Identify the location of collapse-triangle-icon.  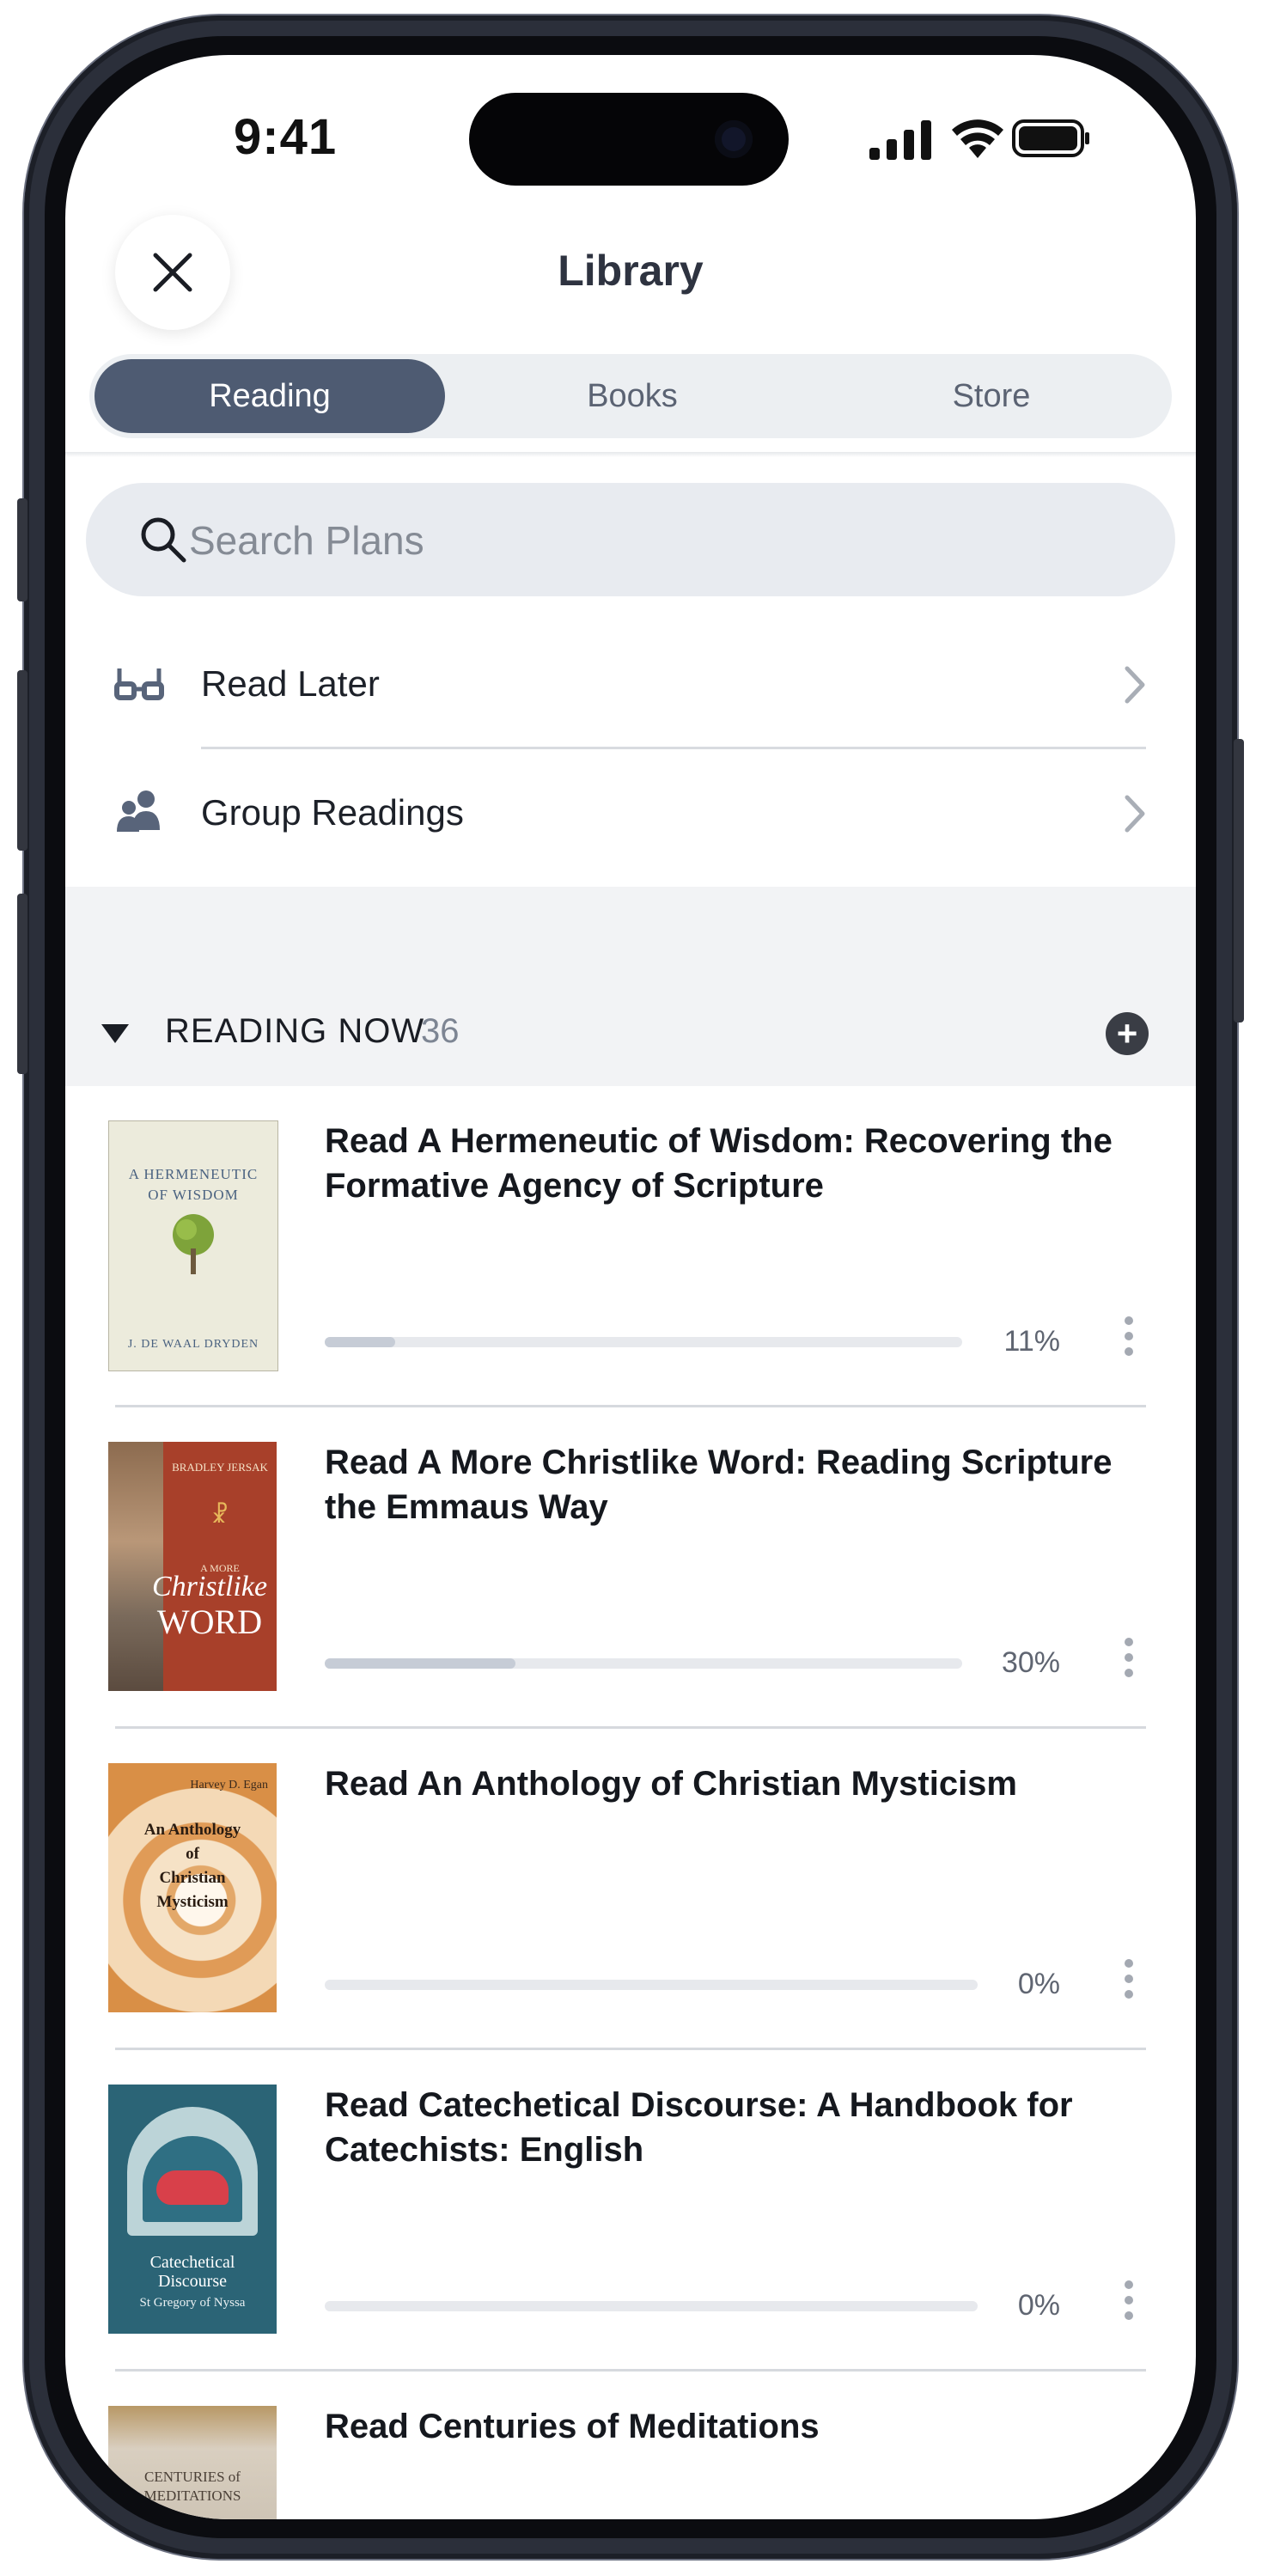
(115, 1033).